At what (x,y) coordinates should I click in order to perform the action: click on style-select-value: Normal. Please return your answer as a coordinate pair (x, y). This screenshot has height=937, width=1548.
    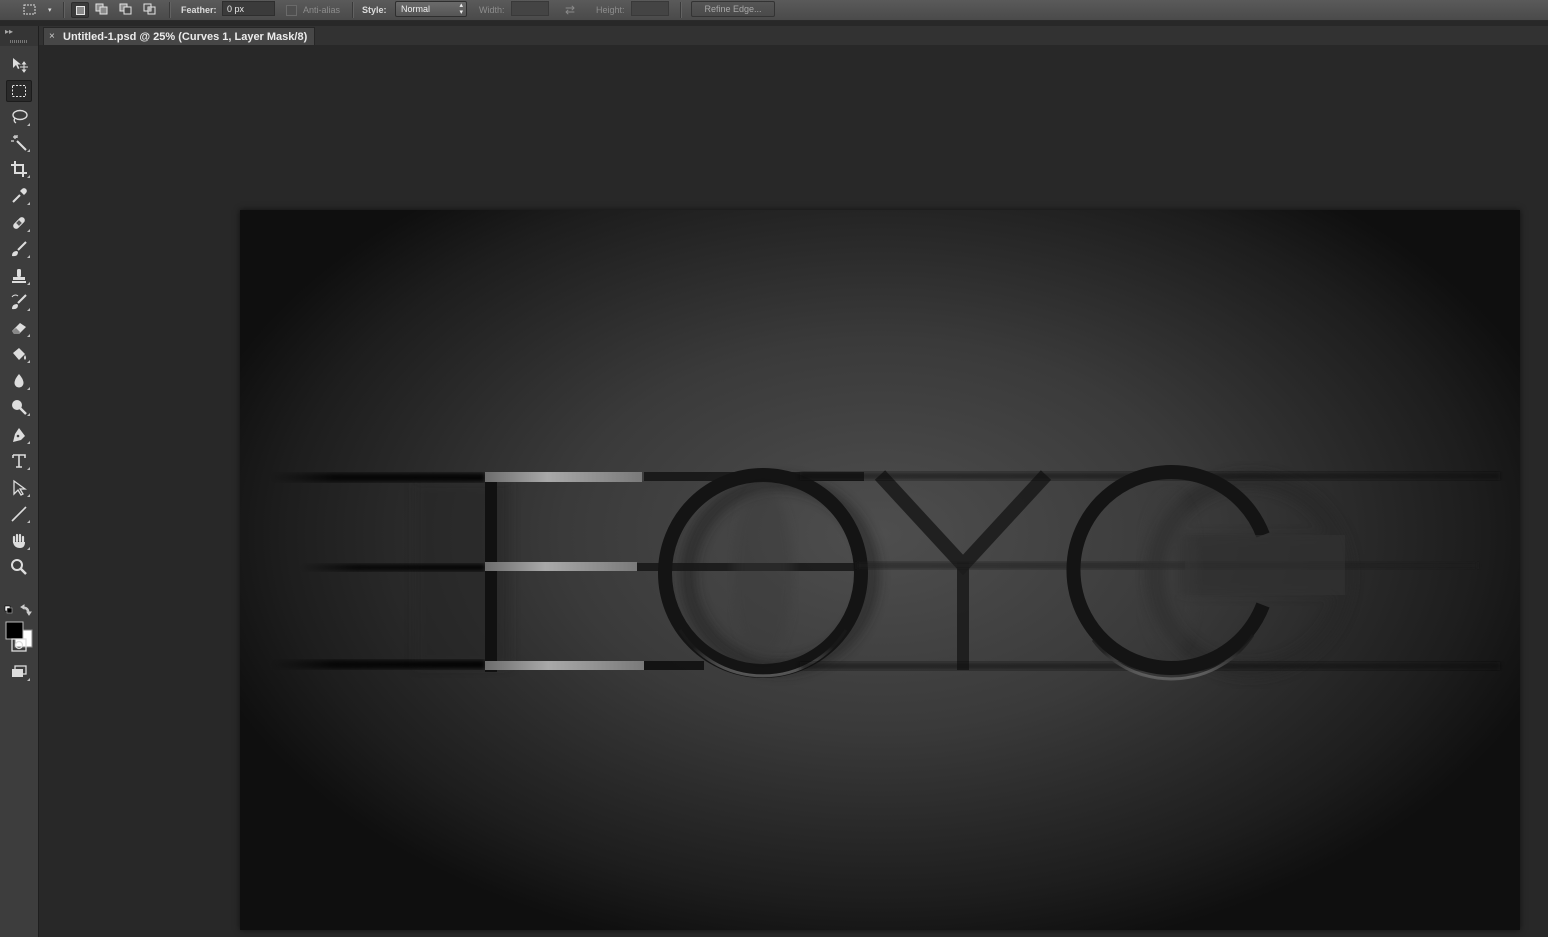
    Looking at the image, I should click on (416, 9).